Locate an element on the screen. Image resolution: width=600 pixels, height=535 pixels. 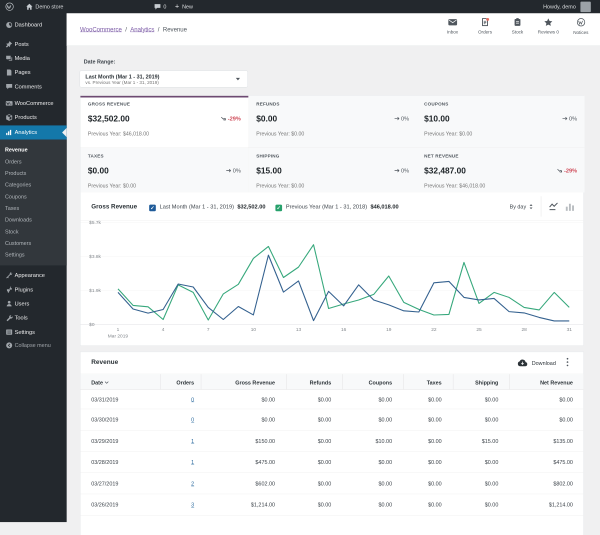
svg-text: 10 is located at coordinates (254, 330).